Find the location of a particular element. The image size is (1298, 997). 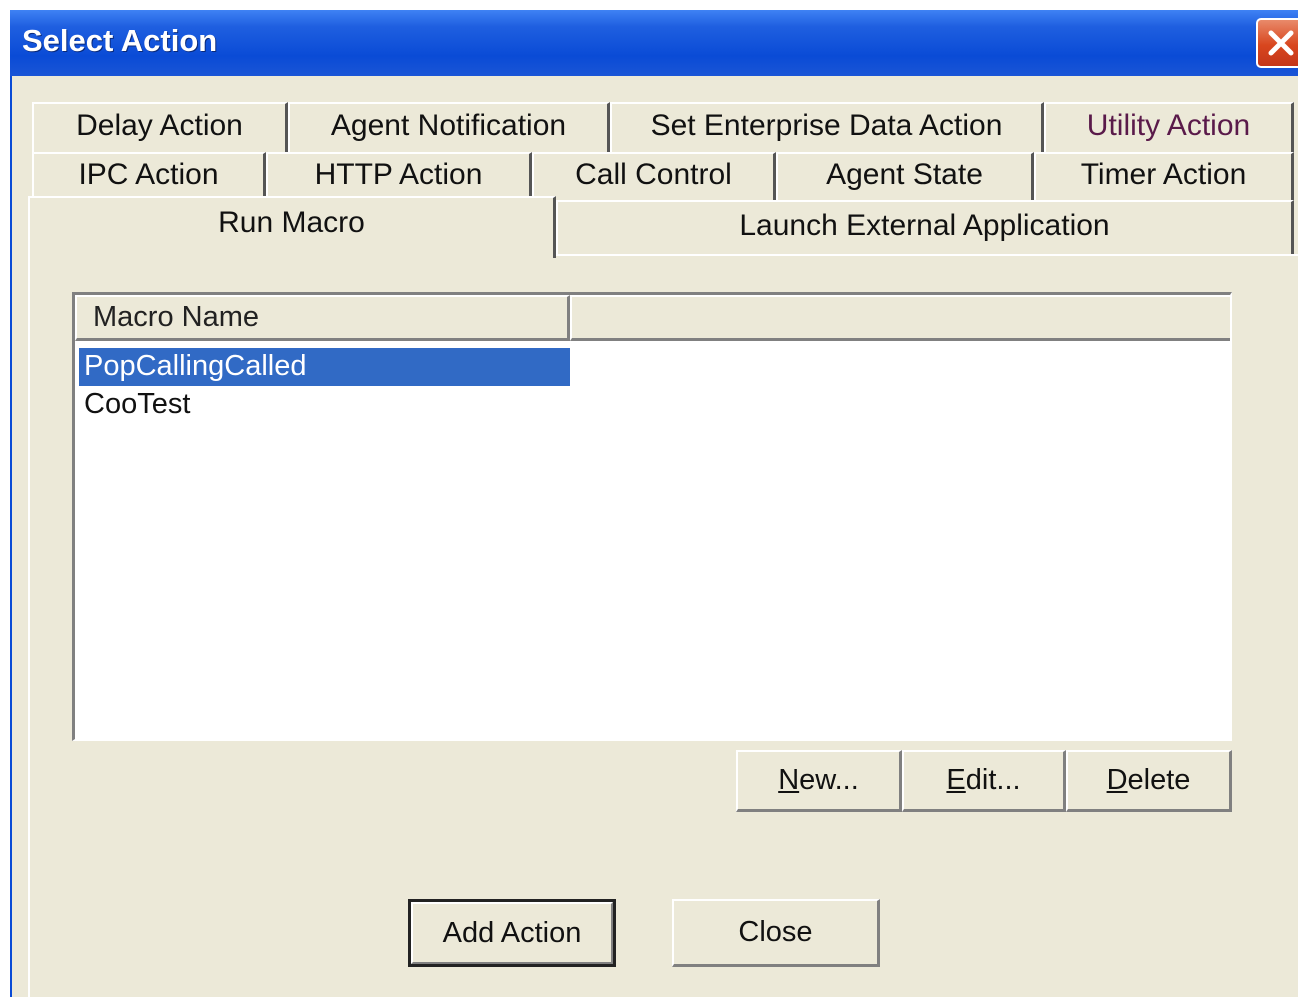

close-button: Close is located at coordinates (776, 933).